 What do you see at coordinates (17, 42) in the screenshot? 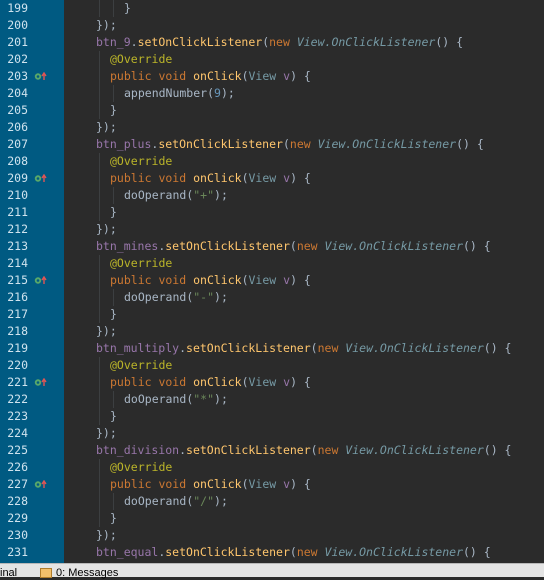
I see `line-number: 201` at bounding box center [17, 42].